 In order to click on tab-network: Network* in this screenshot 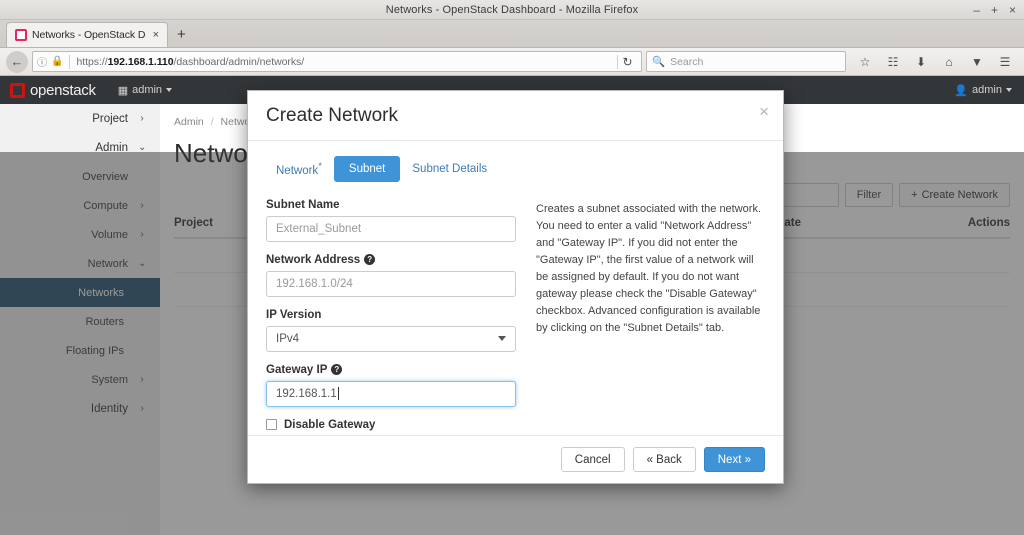, I will do `click(299, 169)`.